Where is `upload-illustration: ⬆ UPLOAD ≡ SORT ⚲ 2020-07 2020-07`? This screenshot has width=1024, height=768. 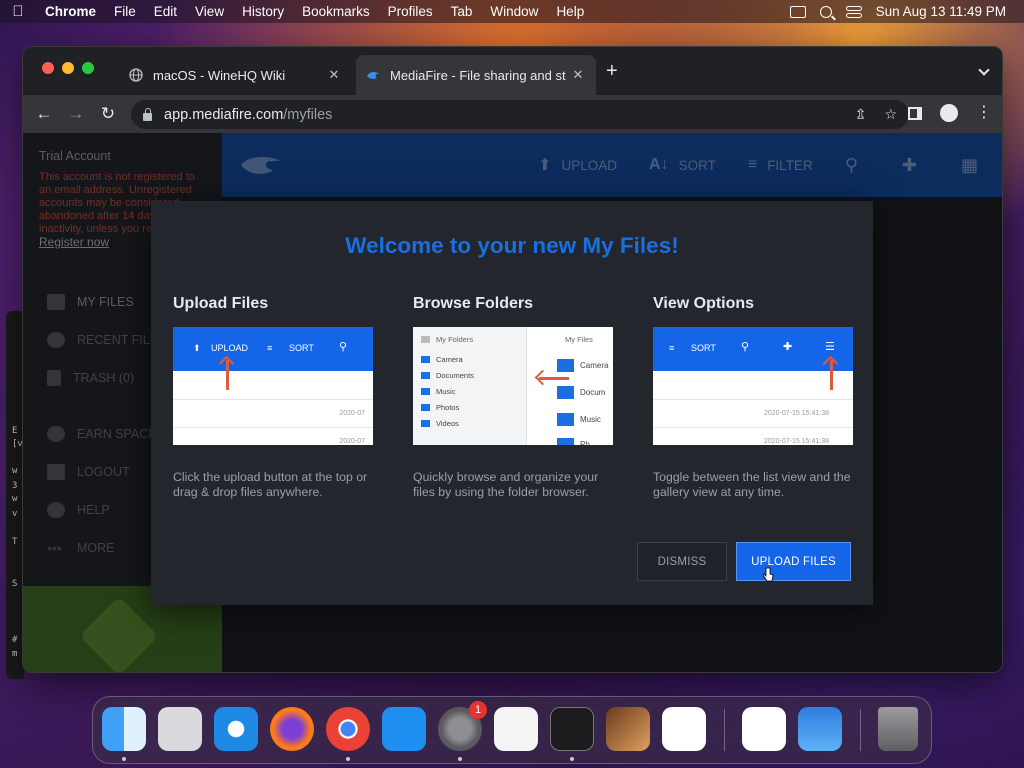
upload-illustration: ⬆ UPLOAD ≡ SORT ⚲ 2020-07 2020-07 is located at coordinates (273, 386).